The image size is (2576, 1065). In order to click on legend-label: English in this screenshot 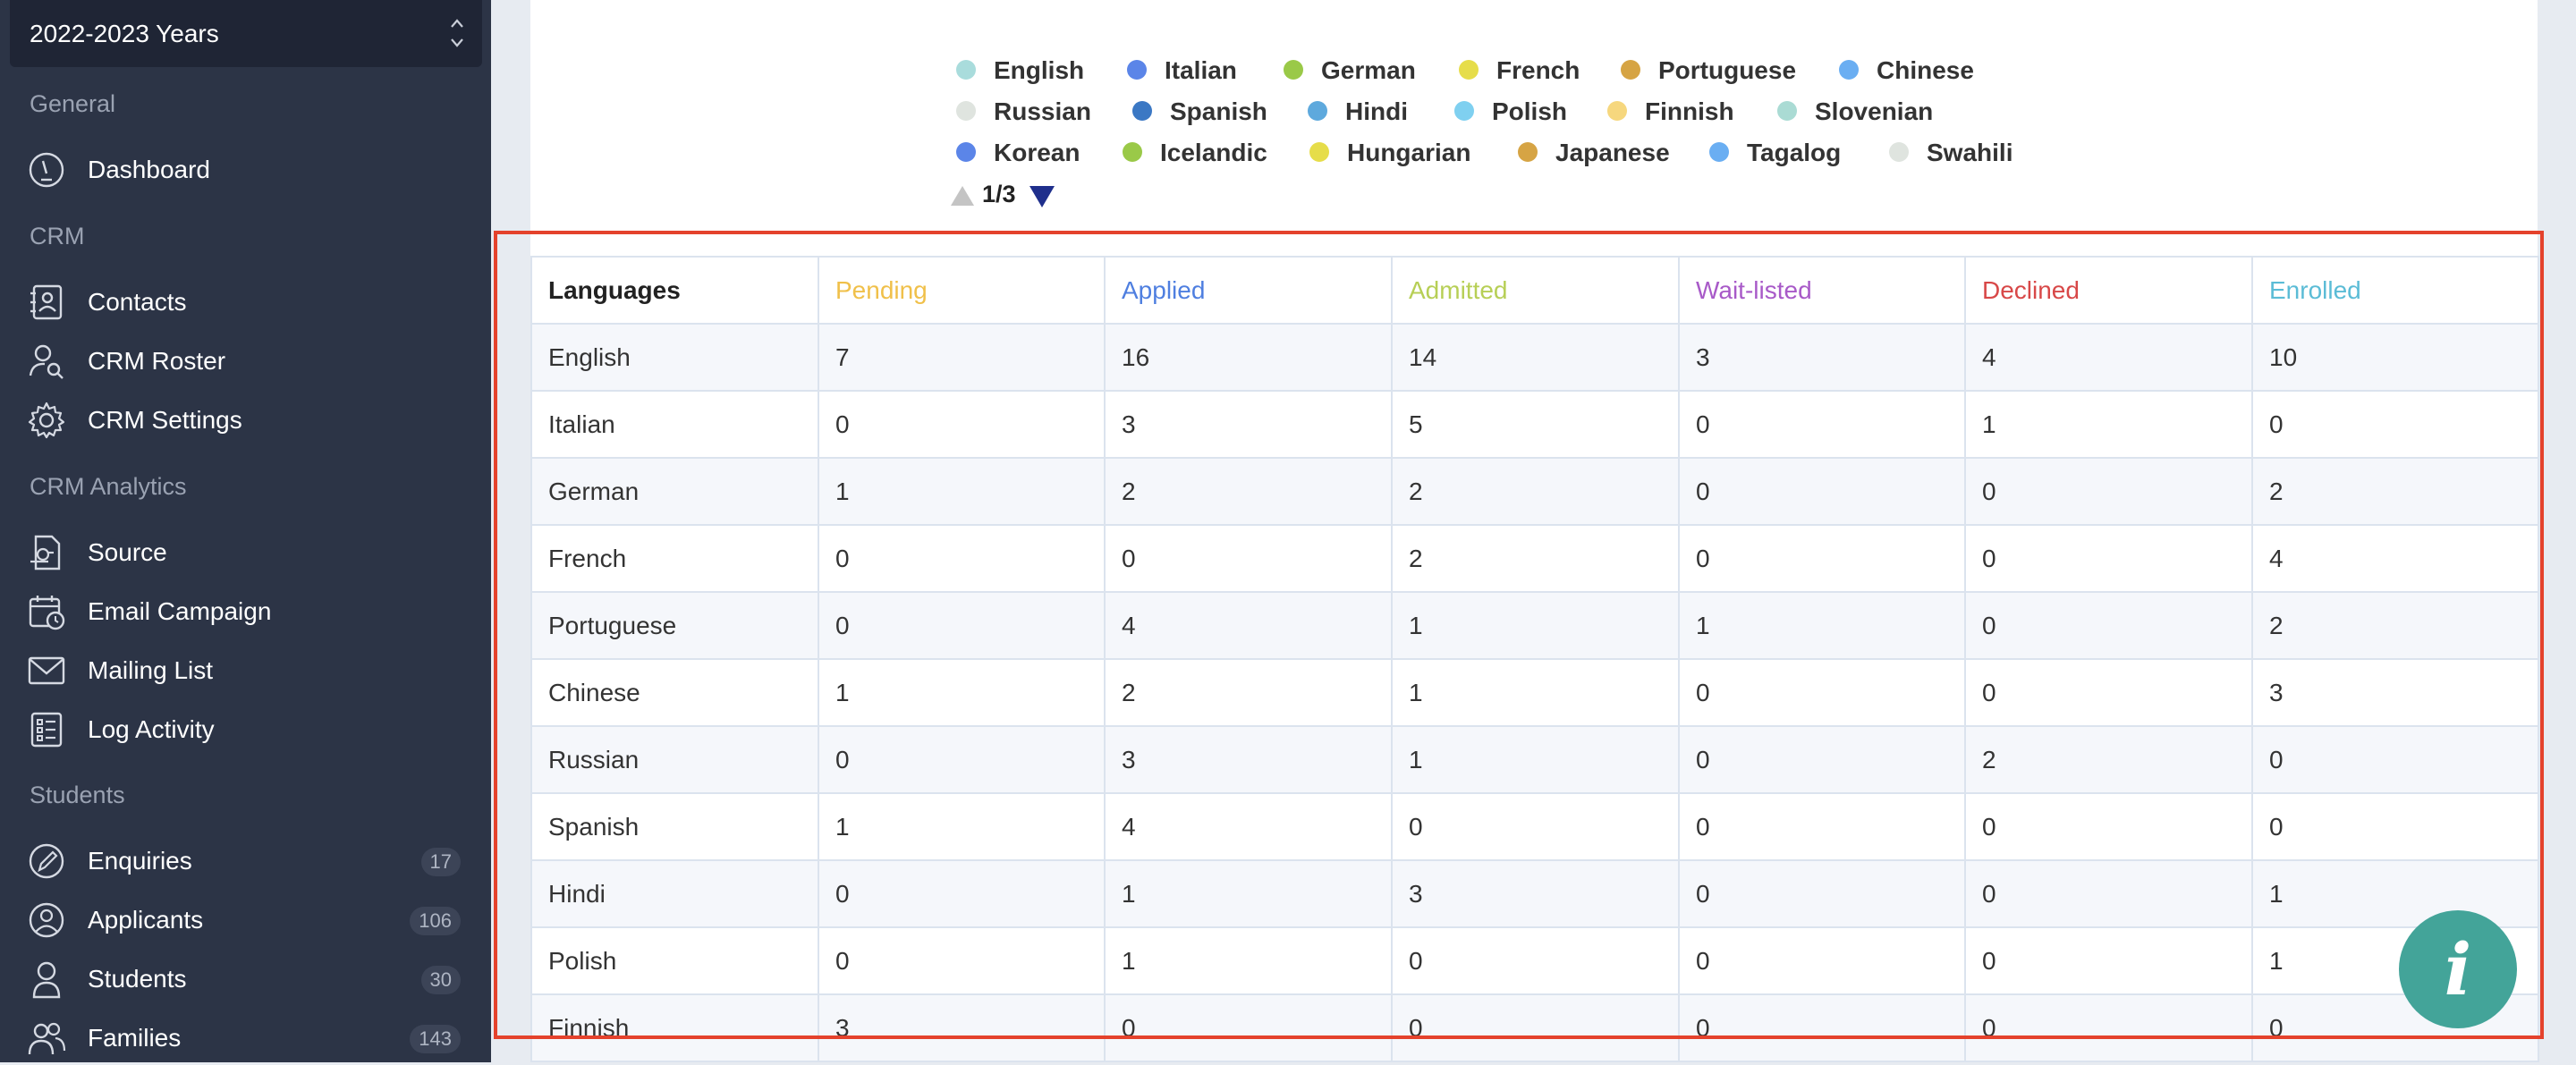, I will do `click(1039, 70)`.